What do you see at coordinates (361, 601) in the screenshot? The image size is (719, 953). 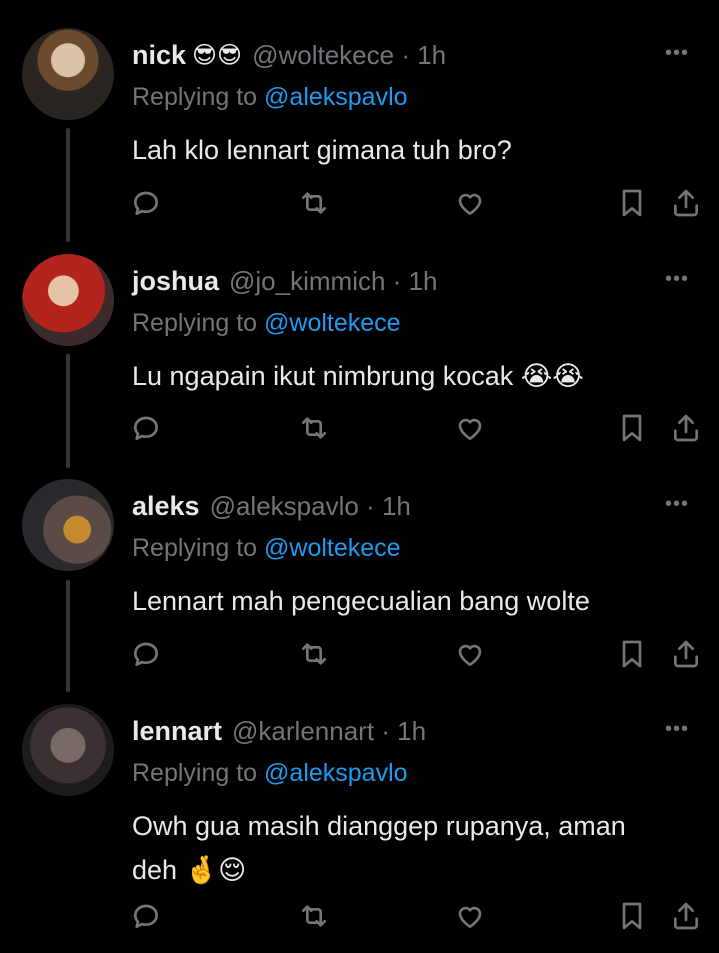 I see `tweet-text: Lennart mah pengecualian bang wolte` at bounding box center [361, 601].